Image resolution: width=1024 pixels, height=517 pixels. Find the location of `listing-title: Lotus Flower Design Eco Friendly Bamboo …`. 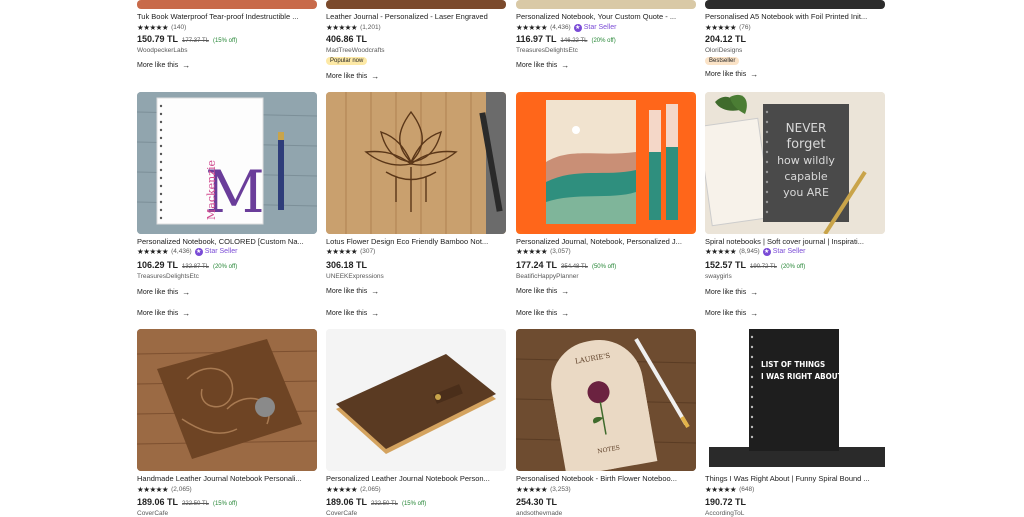

listing-title: Lotus Flower Design Eco Friendly Bamboo … is located at coordinates (416, 241).